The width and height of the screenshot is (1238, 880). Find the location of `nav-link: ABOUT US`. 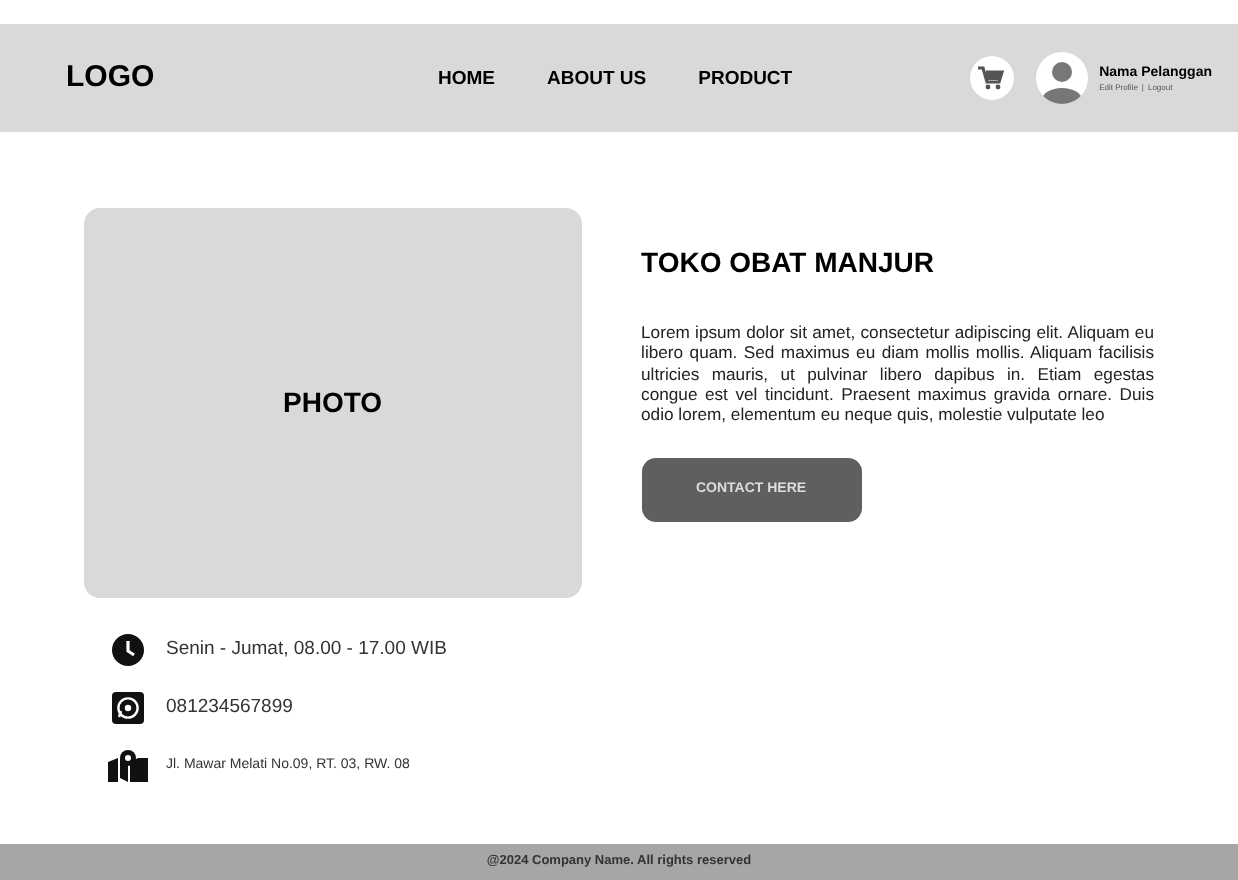

nav-link: ABOUT US is located at coordinates (597, 80).